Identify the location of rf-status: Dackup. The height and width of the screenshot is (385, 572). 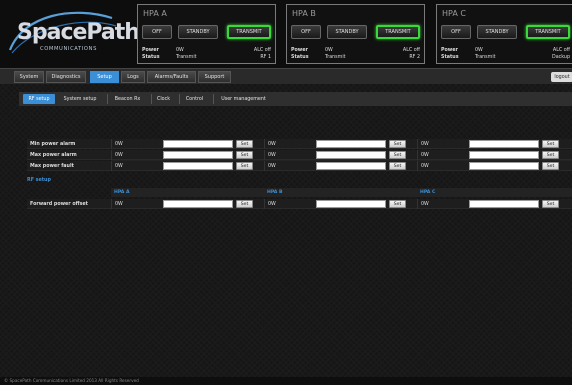
(561, 57).